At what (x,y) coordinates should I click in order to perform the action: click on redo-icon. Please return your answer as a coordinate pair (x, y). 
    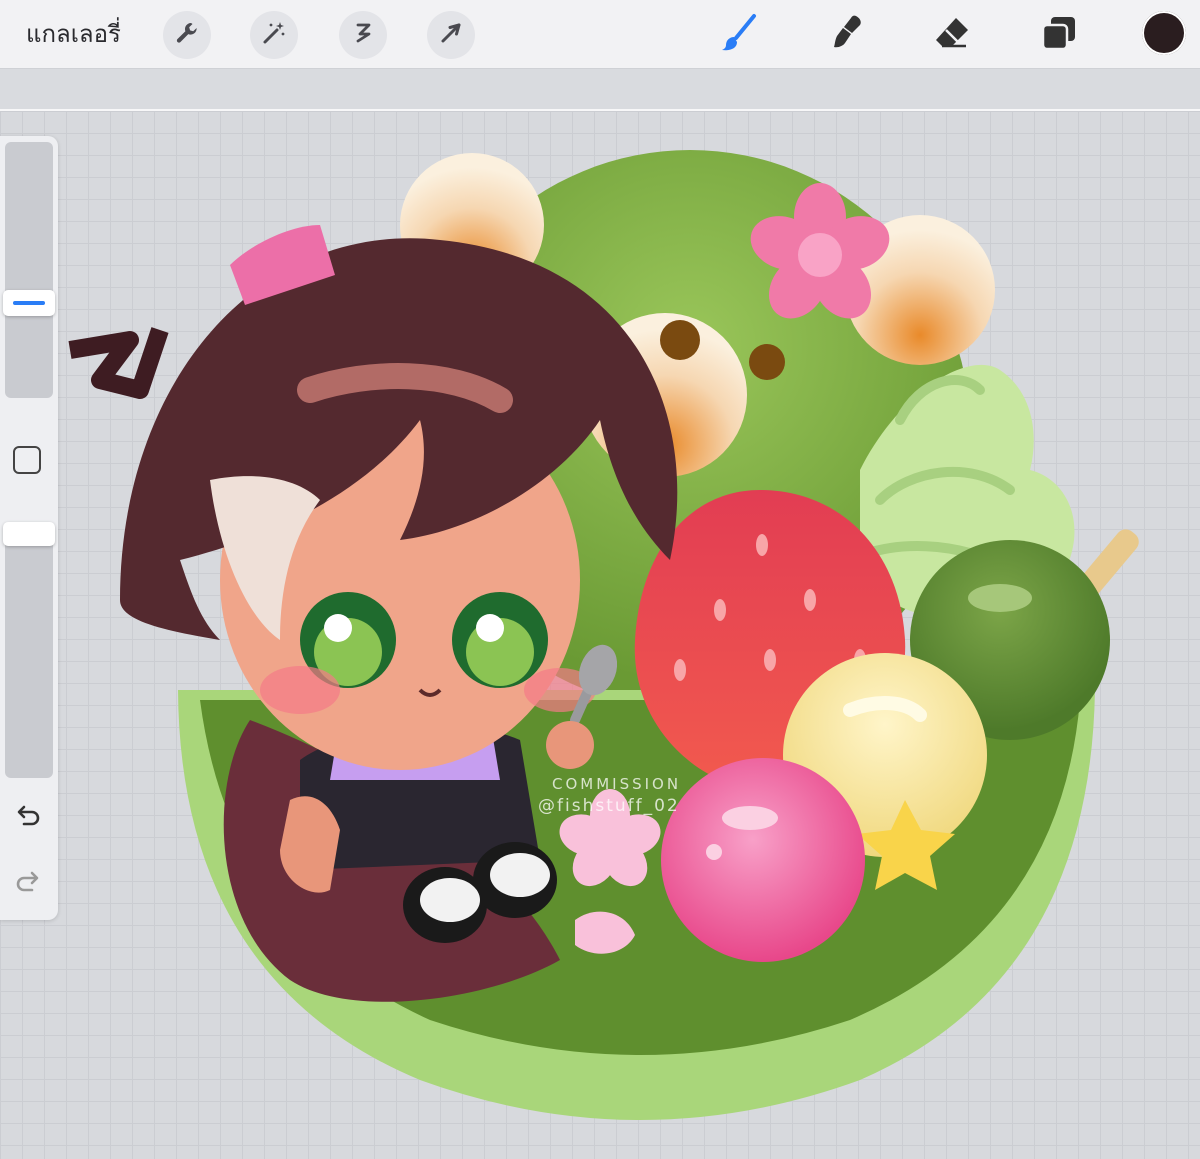
    Looking at the image, I should click on (28, 884).